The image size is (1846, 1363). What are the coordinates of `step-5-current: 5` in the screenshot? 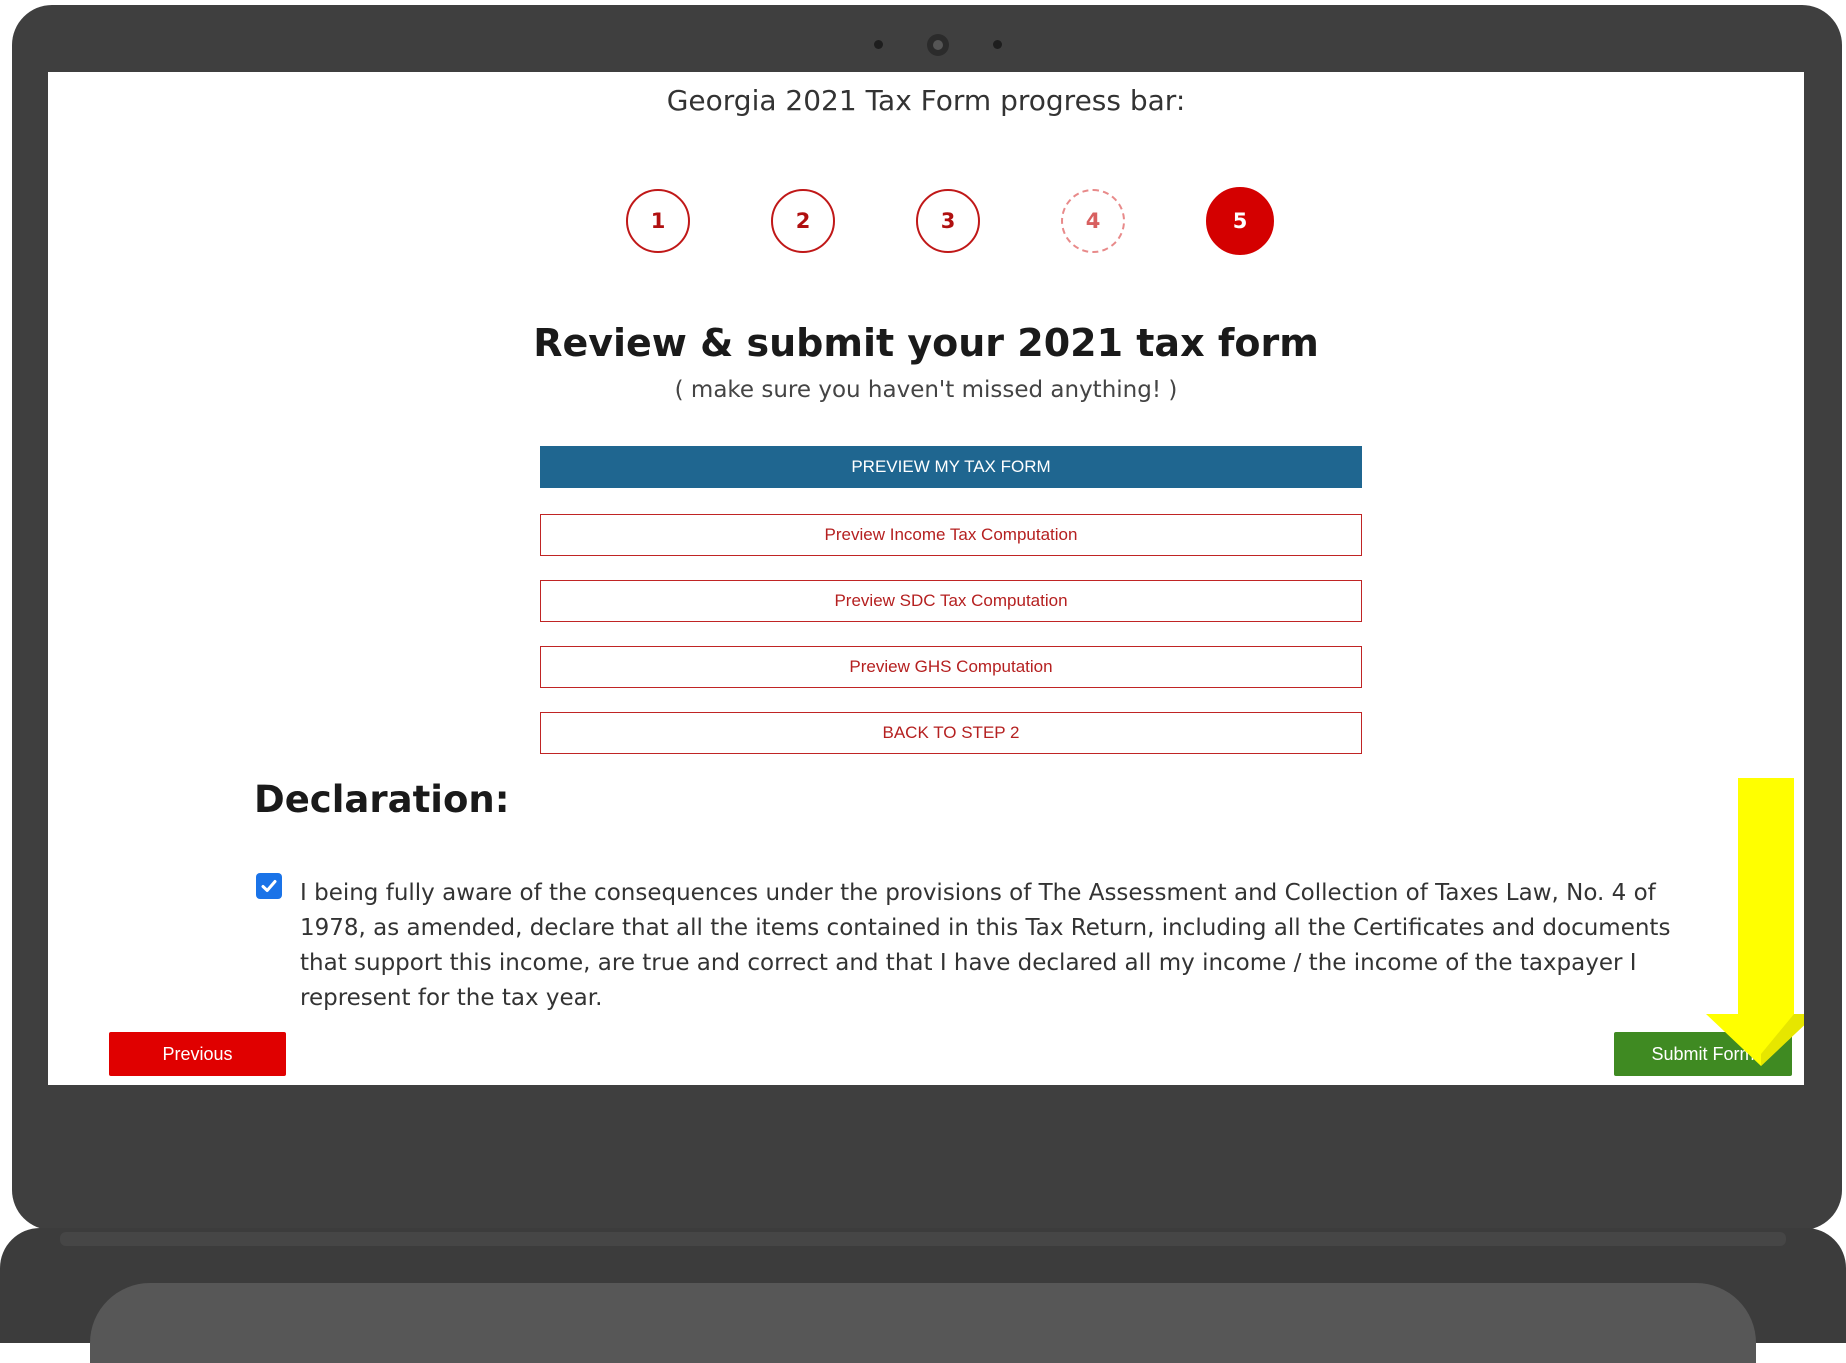 It's located at (1240, 221).